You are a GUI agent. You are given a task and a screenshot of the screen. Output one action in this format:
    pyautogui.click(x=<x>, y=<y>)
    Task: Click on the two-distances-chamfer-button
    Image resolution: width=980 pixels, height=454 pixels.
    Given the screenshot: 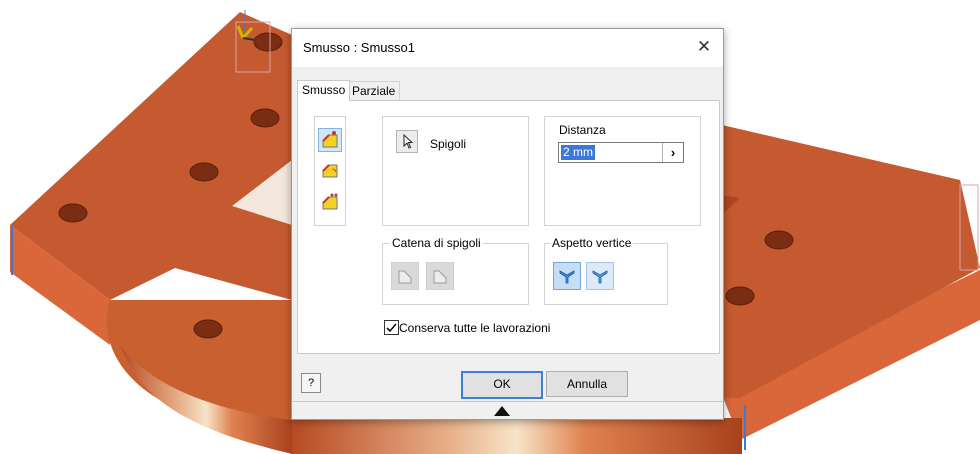 What is the action you would take?
    pyautogui.click(x=330, y=202)
    